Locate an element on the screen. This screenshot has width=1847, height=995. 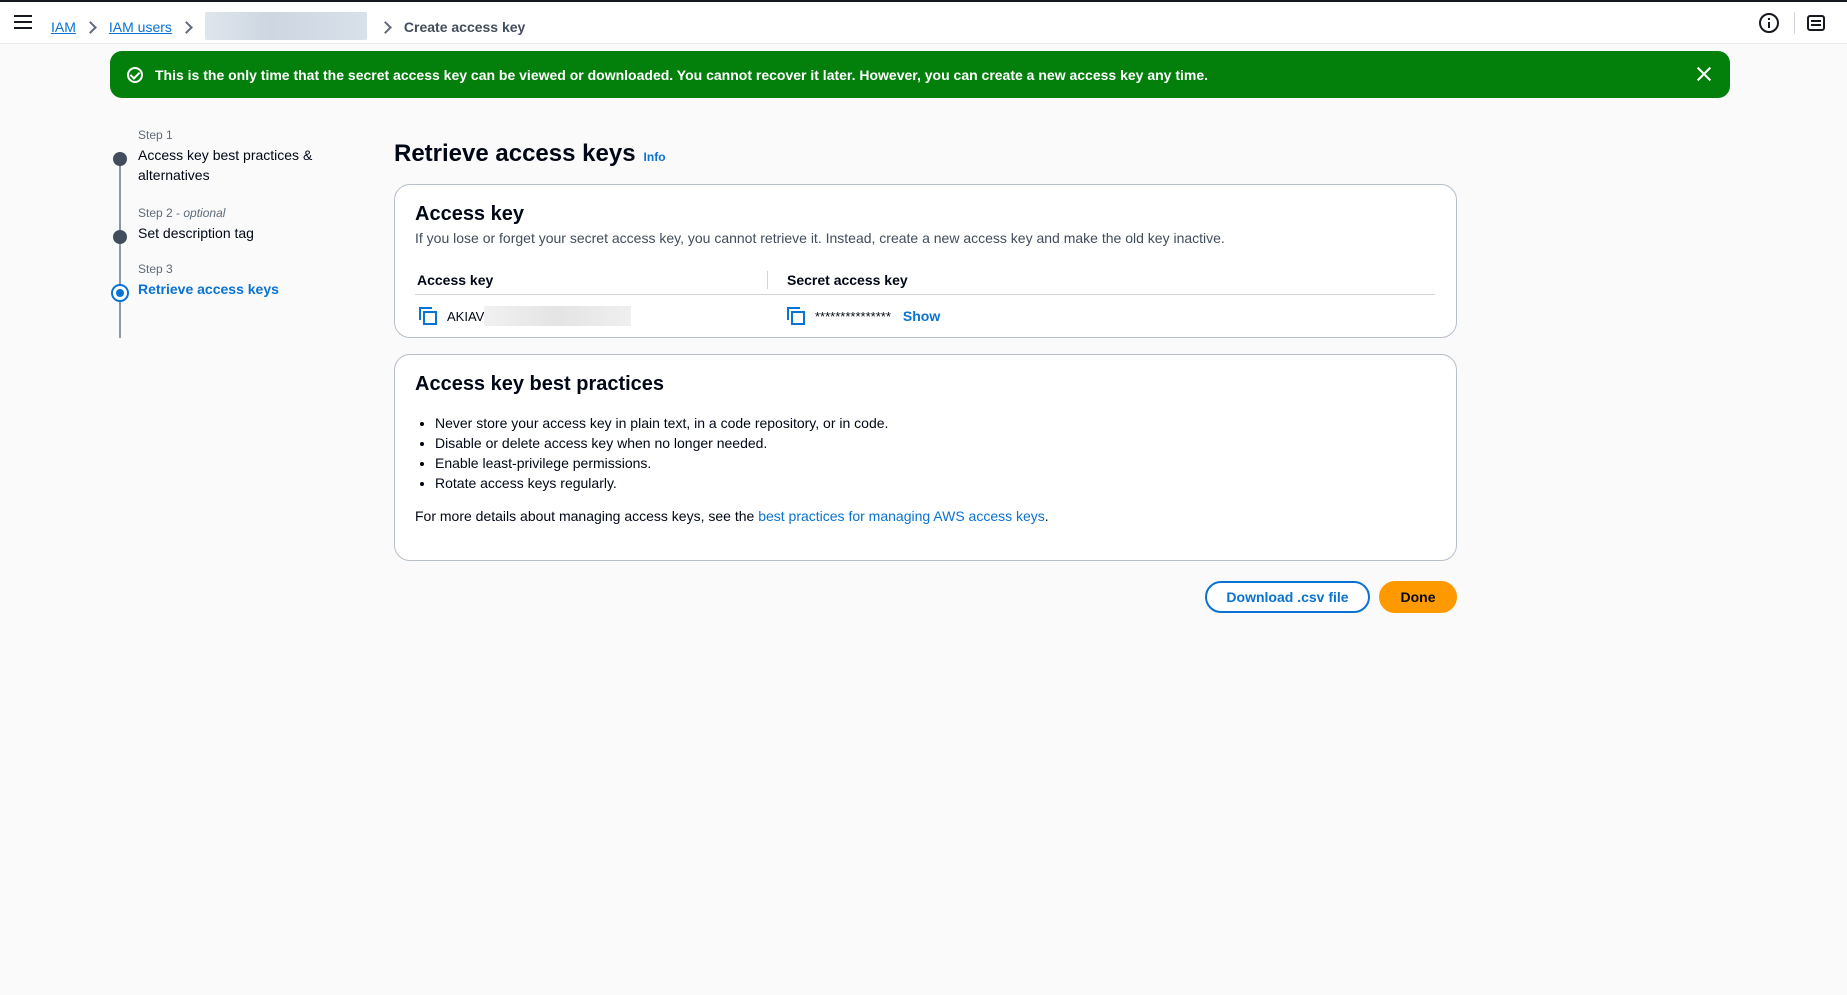
show-secret-link: Show is located at coordinates (921, 316).